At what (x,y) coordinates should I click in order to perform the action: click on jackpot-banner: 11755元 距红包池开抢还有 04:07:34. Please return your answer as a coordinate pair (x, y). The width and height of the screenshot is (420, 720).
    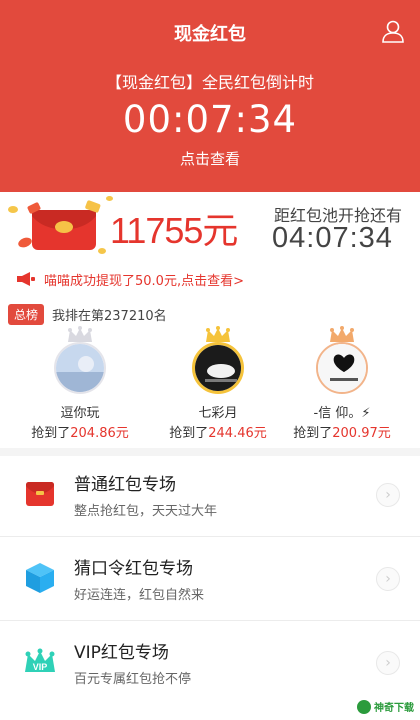
    Looking at the image, I should click on (210, 227).